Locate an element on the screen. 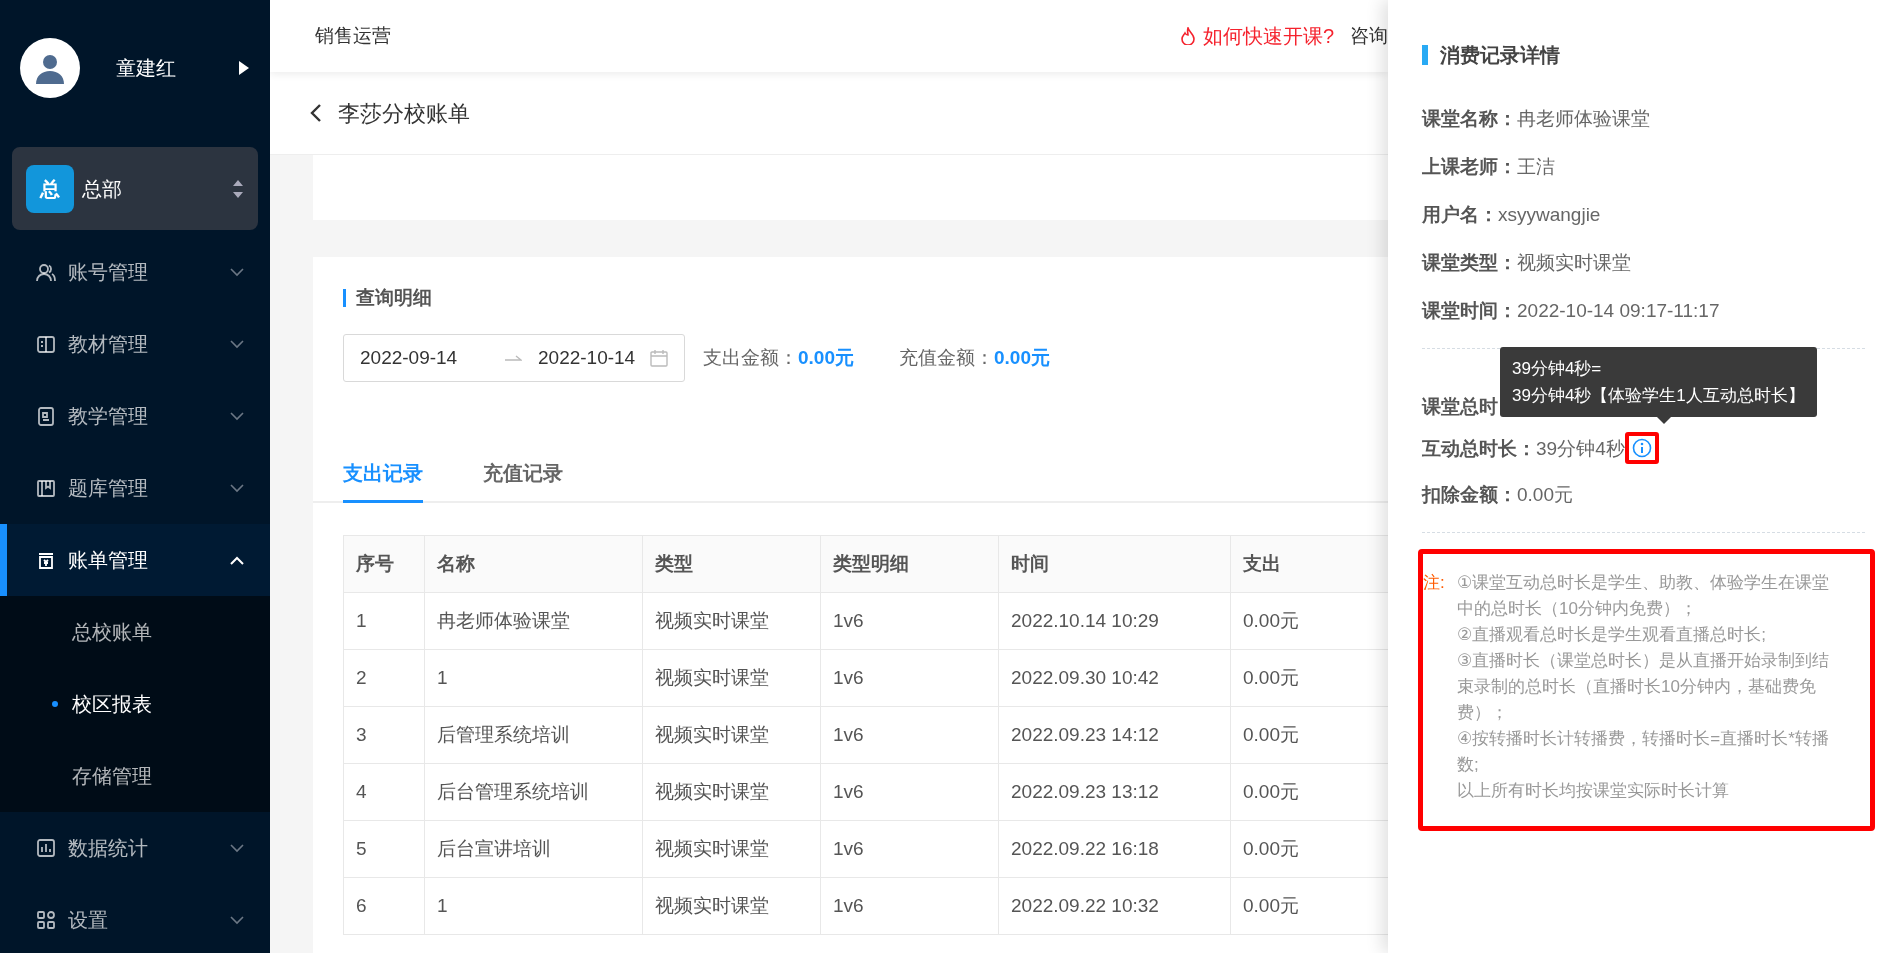  library-icon is located at coordinates (46, 488).